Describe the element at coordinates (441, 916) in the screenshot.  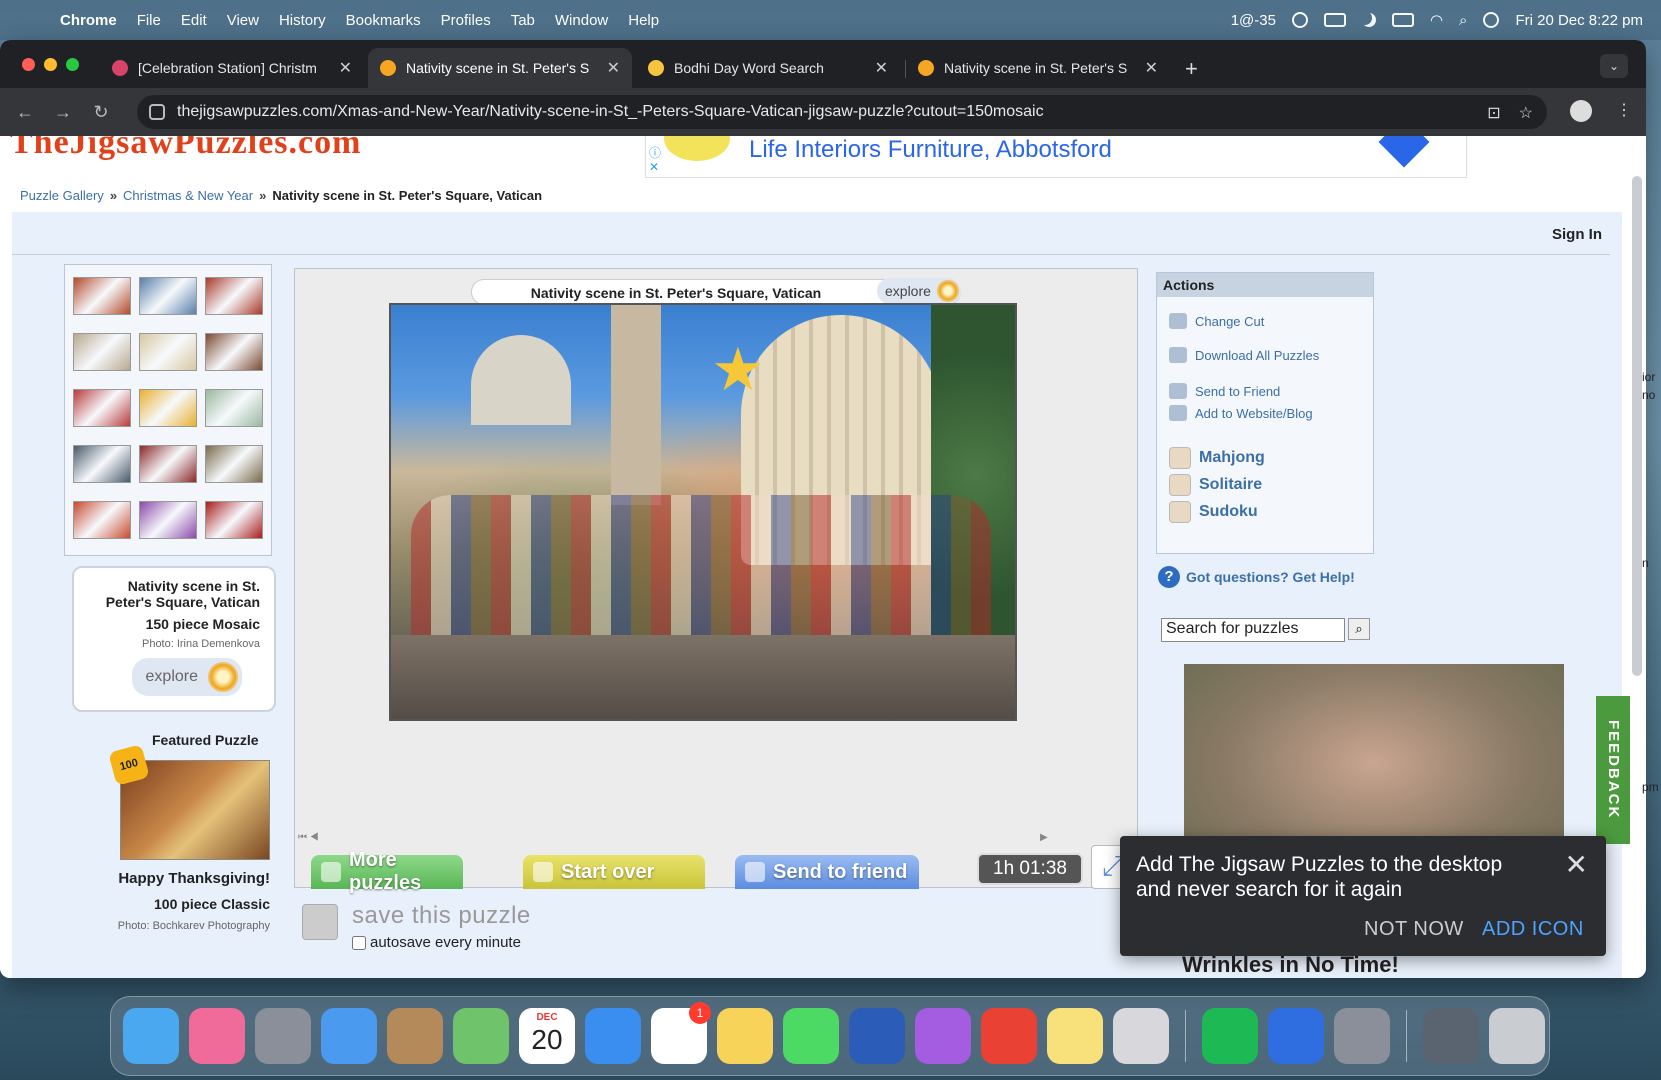
I see `save-puzzle-link: save this puzzle` at that location.